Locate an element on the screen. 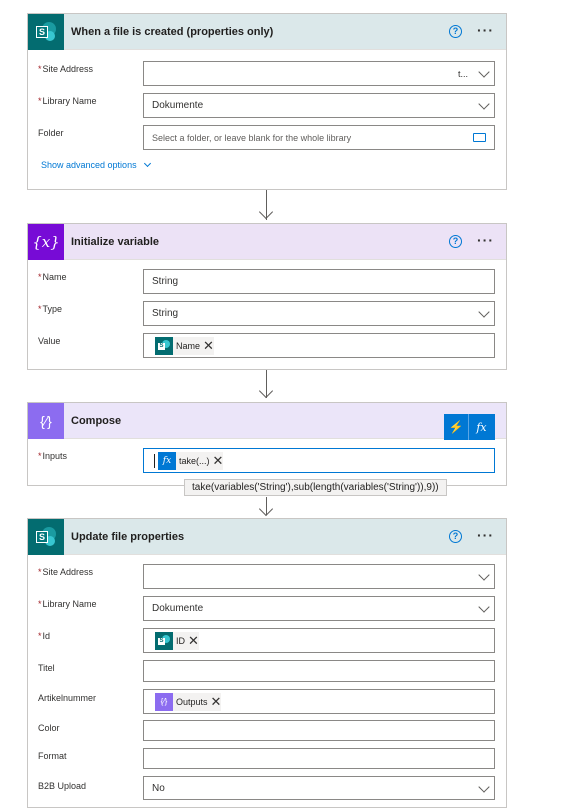  compose-card: {∕} Compose *Inputs fx take(...) ✕ is located at coordinates (267, 444).